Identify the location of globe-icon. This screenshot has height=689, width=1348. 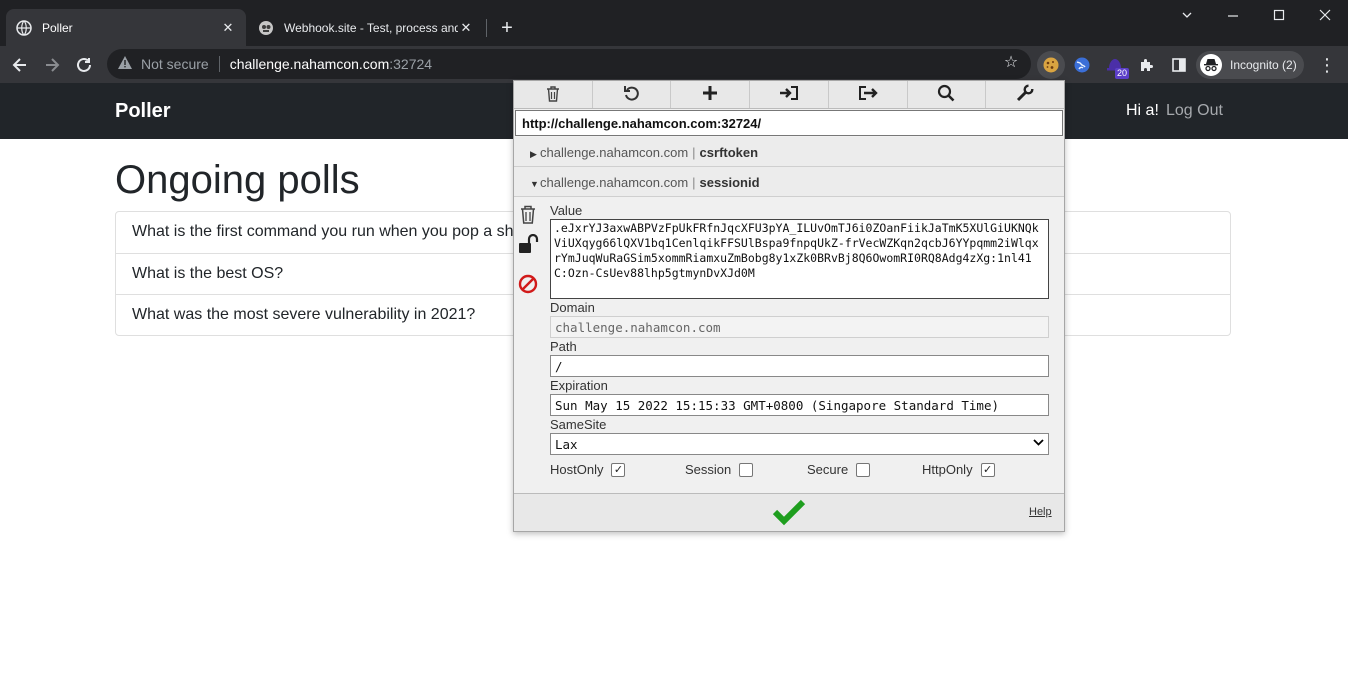
(24, 27).